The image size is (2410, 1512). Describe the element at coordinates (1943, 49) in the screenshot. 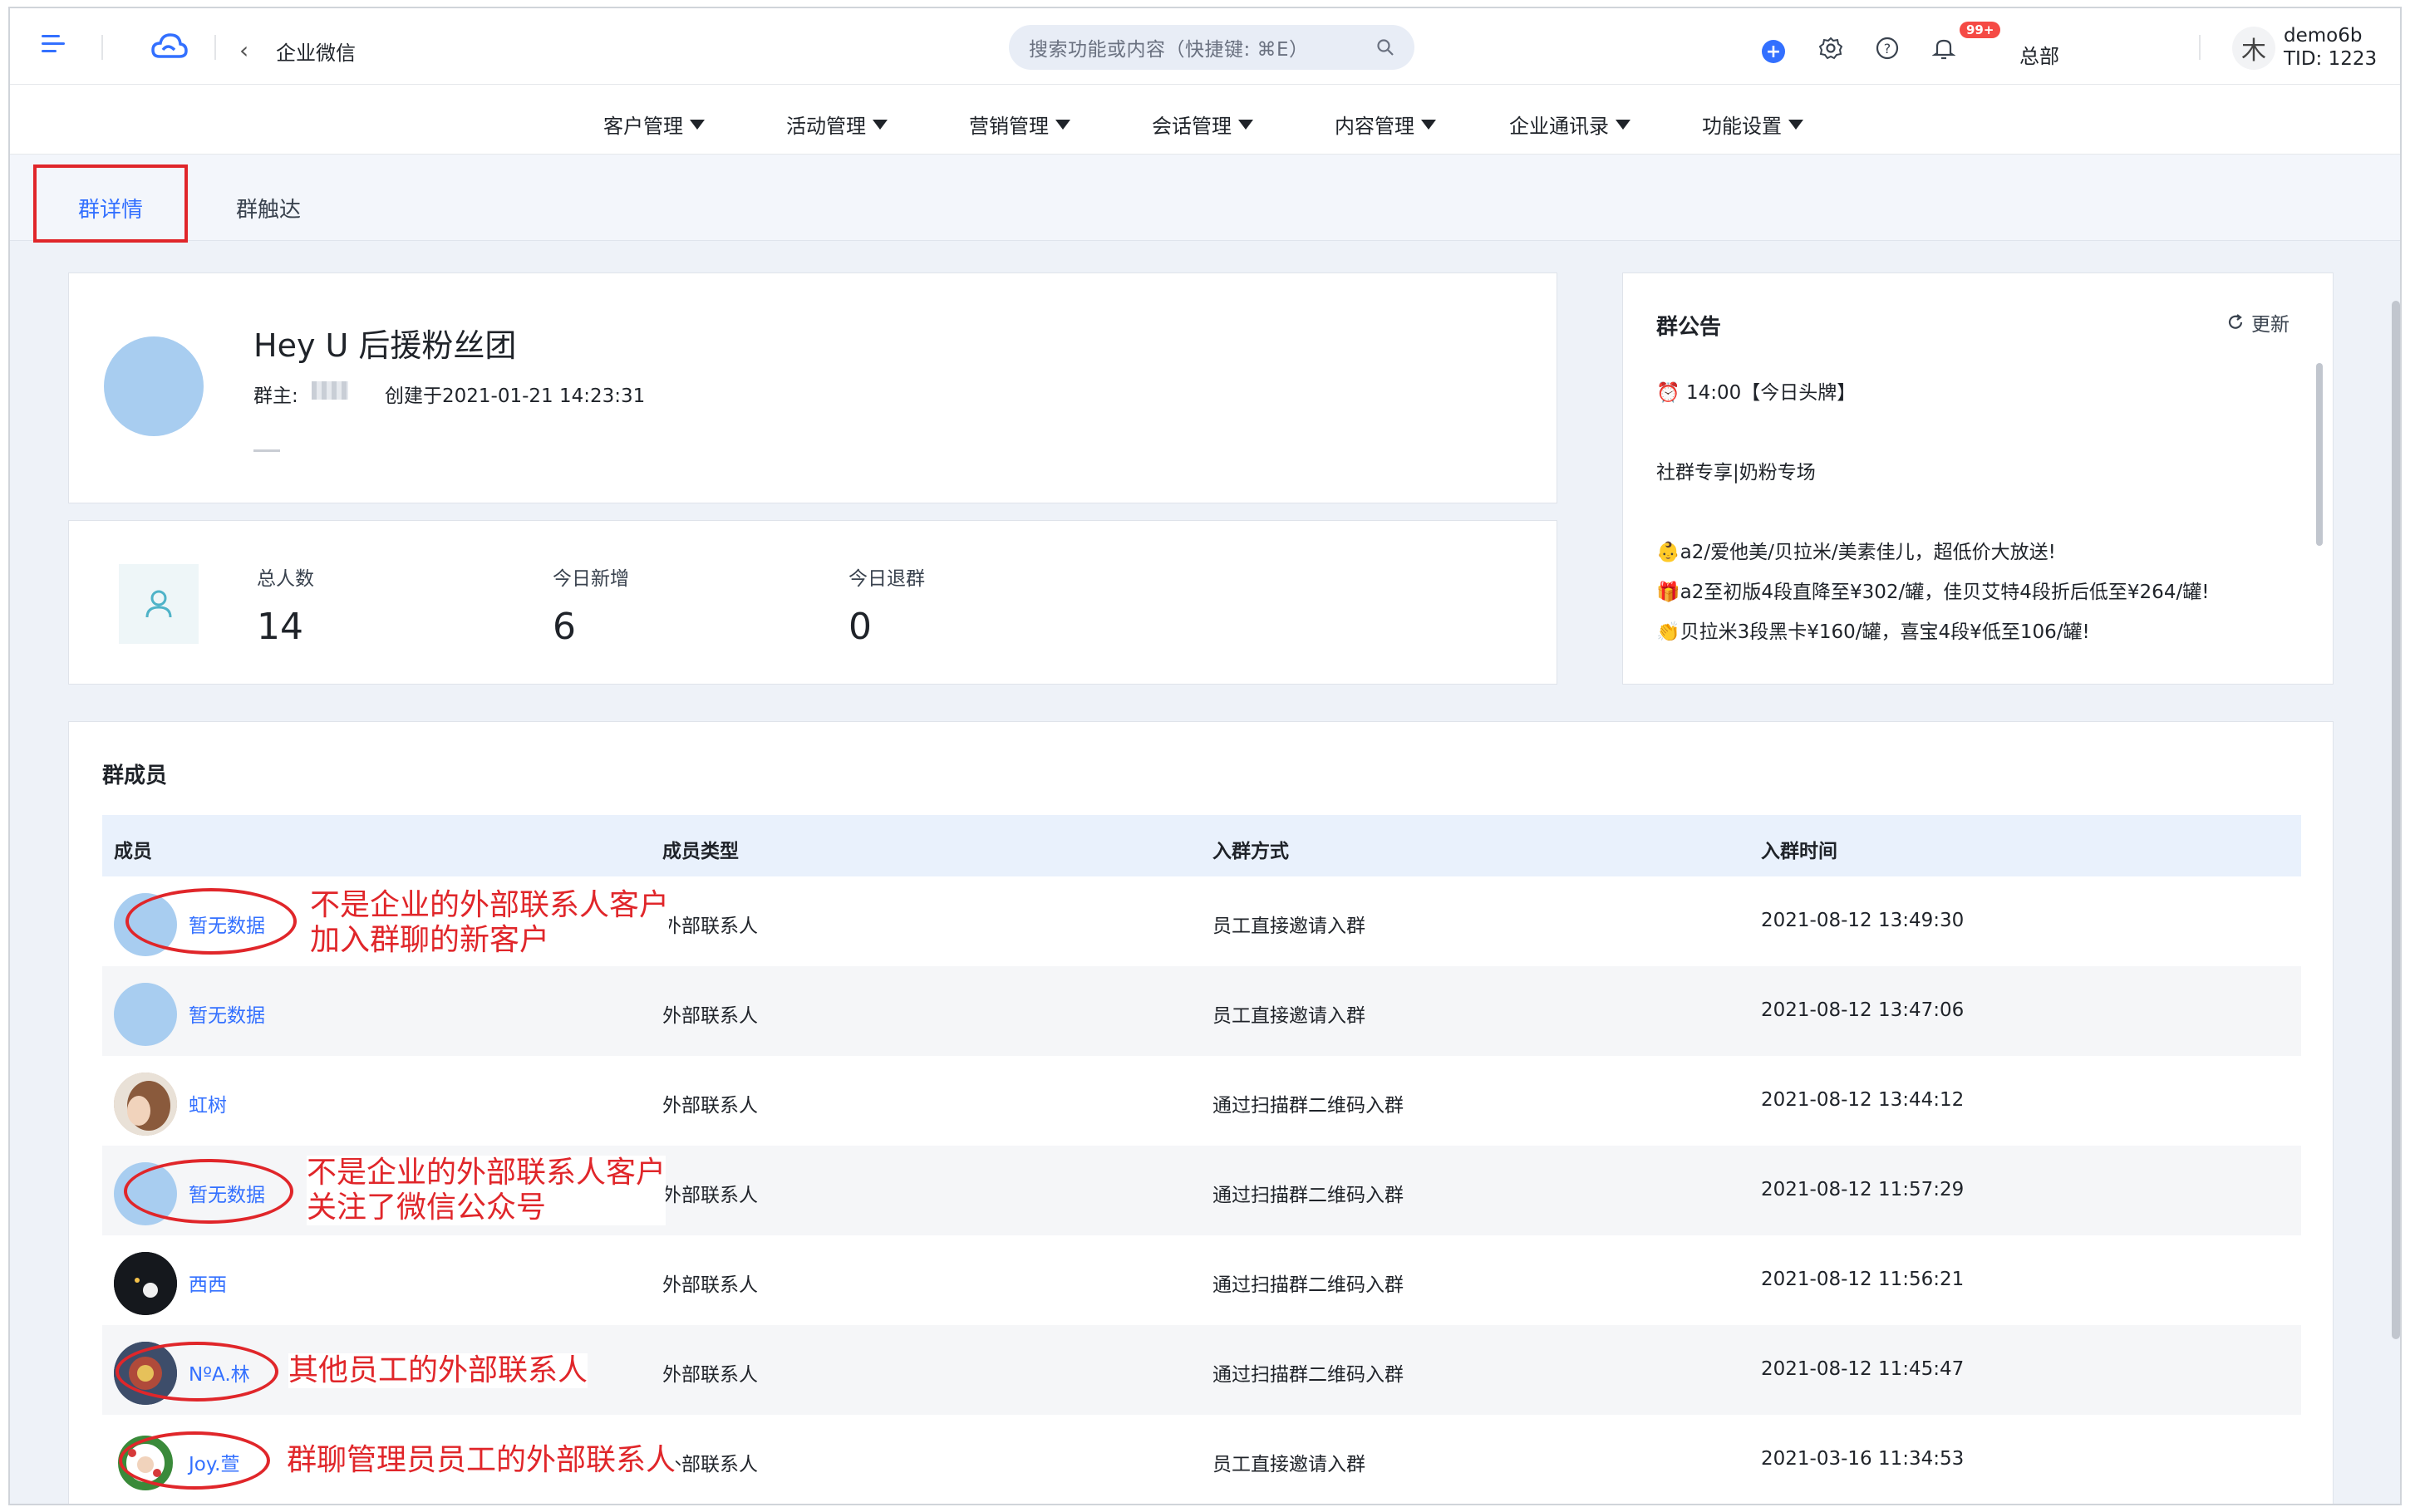

I see `notification-bell-icon` at that location.